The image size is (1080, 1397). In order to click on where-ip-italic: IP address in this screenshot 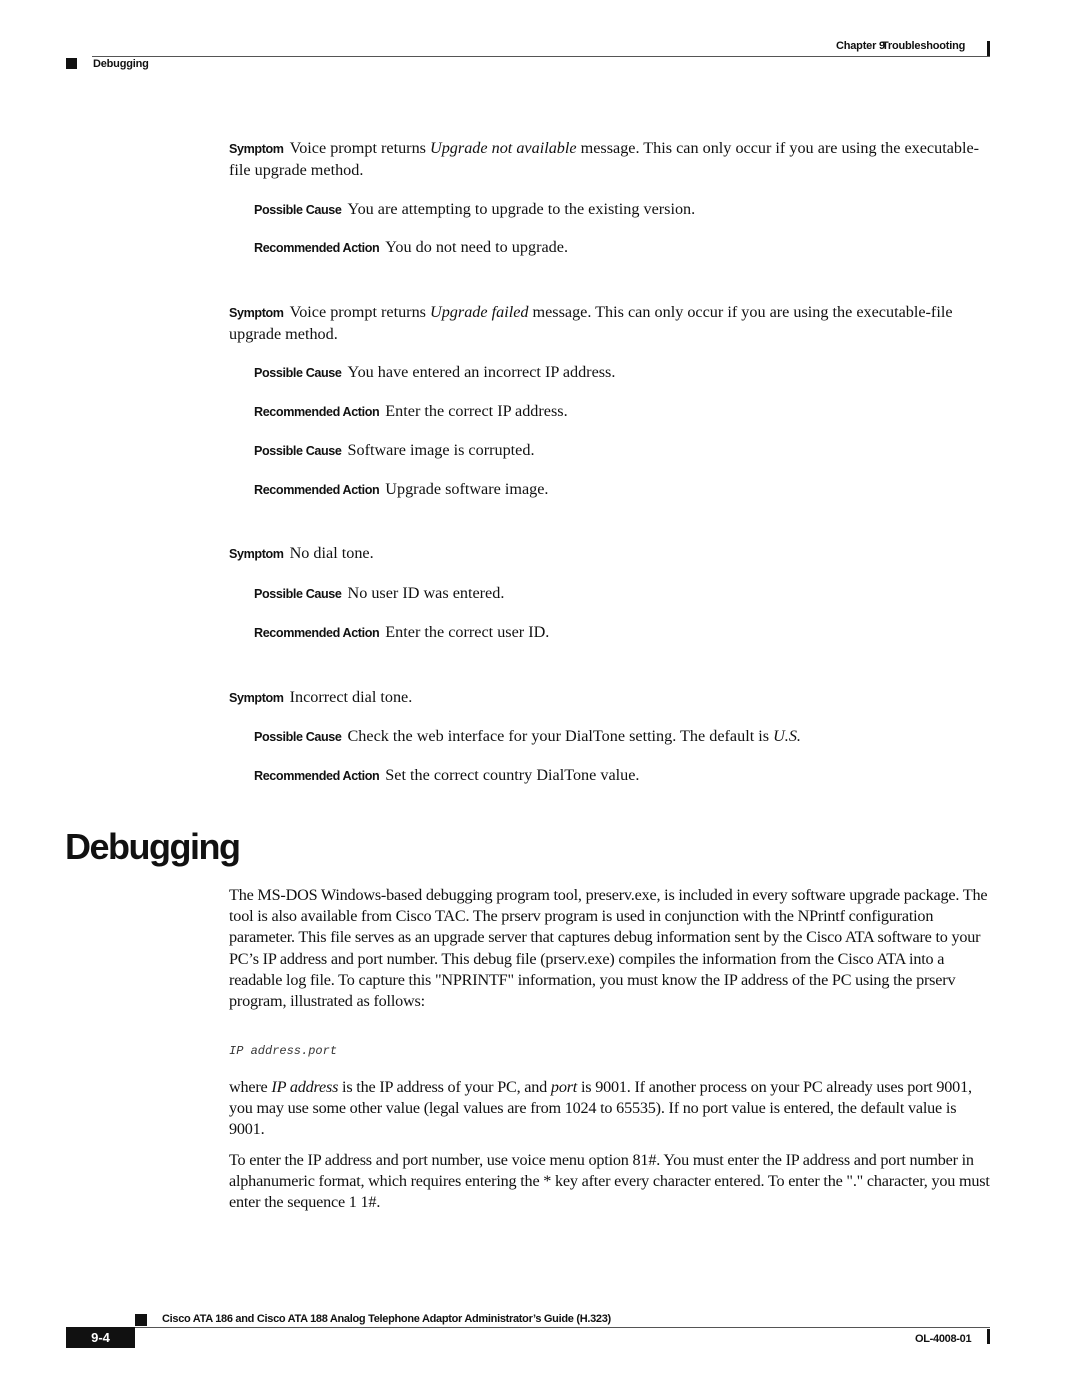, I will do `click(305, 1087)`.